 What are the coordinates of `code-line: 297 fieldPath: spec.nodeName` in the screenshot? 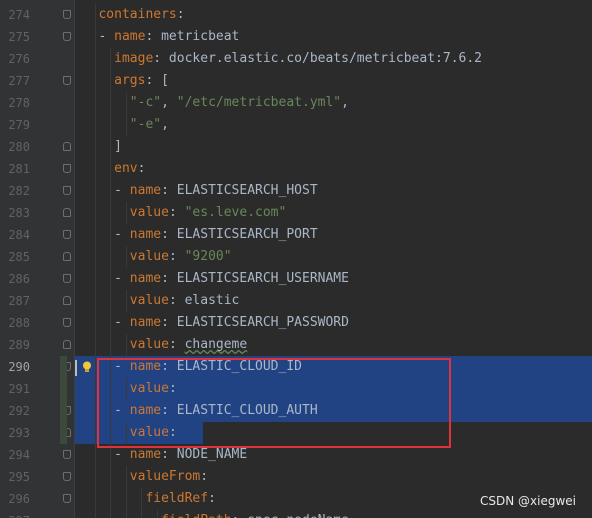 It's located at (296, 514).